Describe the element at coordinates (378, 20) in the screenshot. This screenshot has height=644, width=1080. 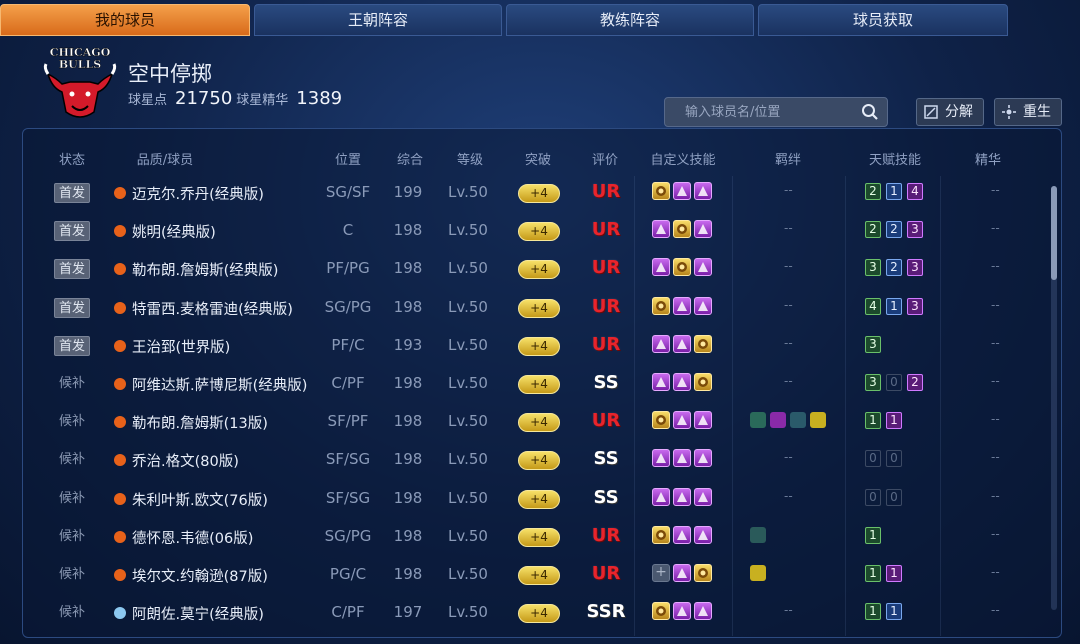
I see `tab-dynasty-lineup: 王朝阵容` at that location.